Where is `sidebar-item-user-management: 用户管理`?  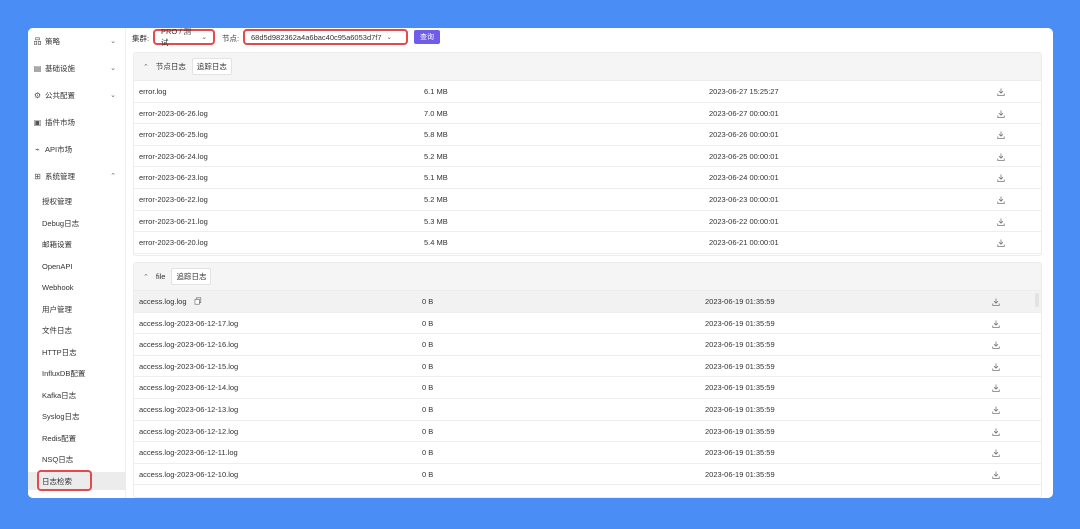 sidebar-item-user-management: 用户管理 is located at coordinates (77, 309).